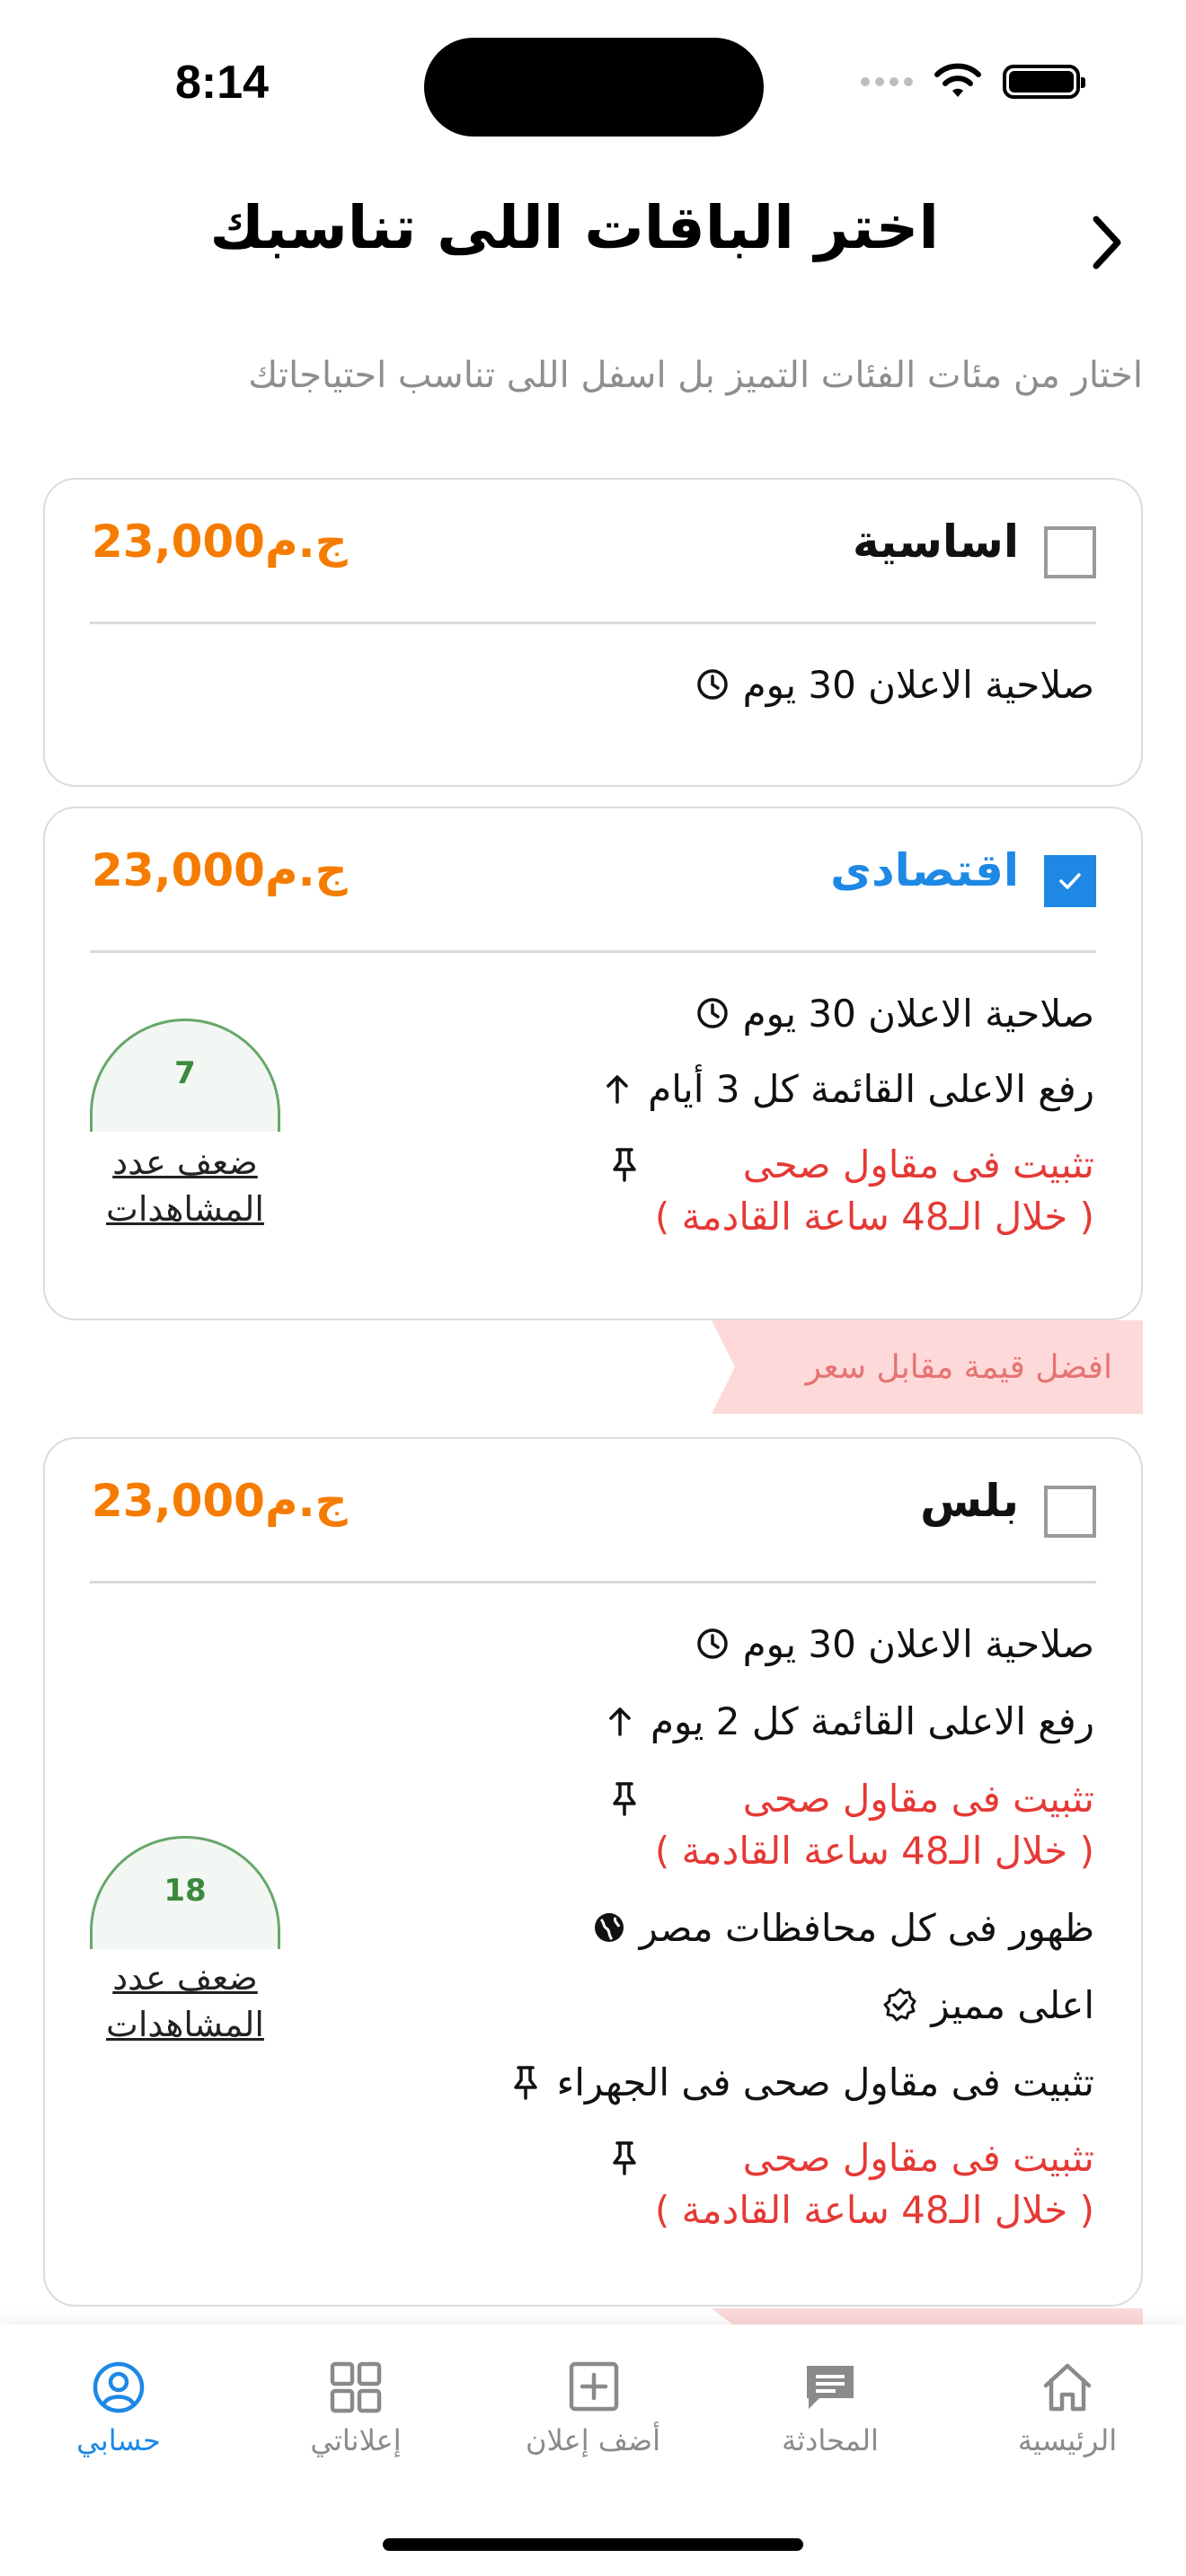 The image size is (1186, 2576). Describe the element at coordinates (1044, 82) in the screenshot. I see `battery-icon` at that location.